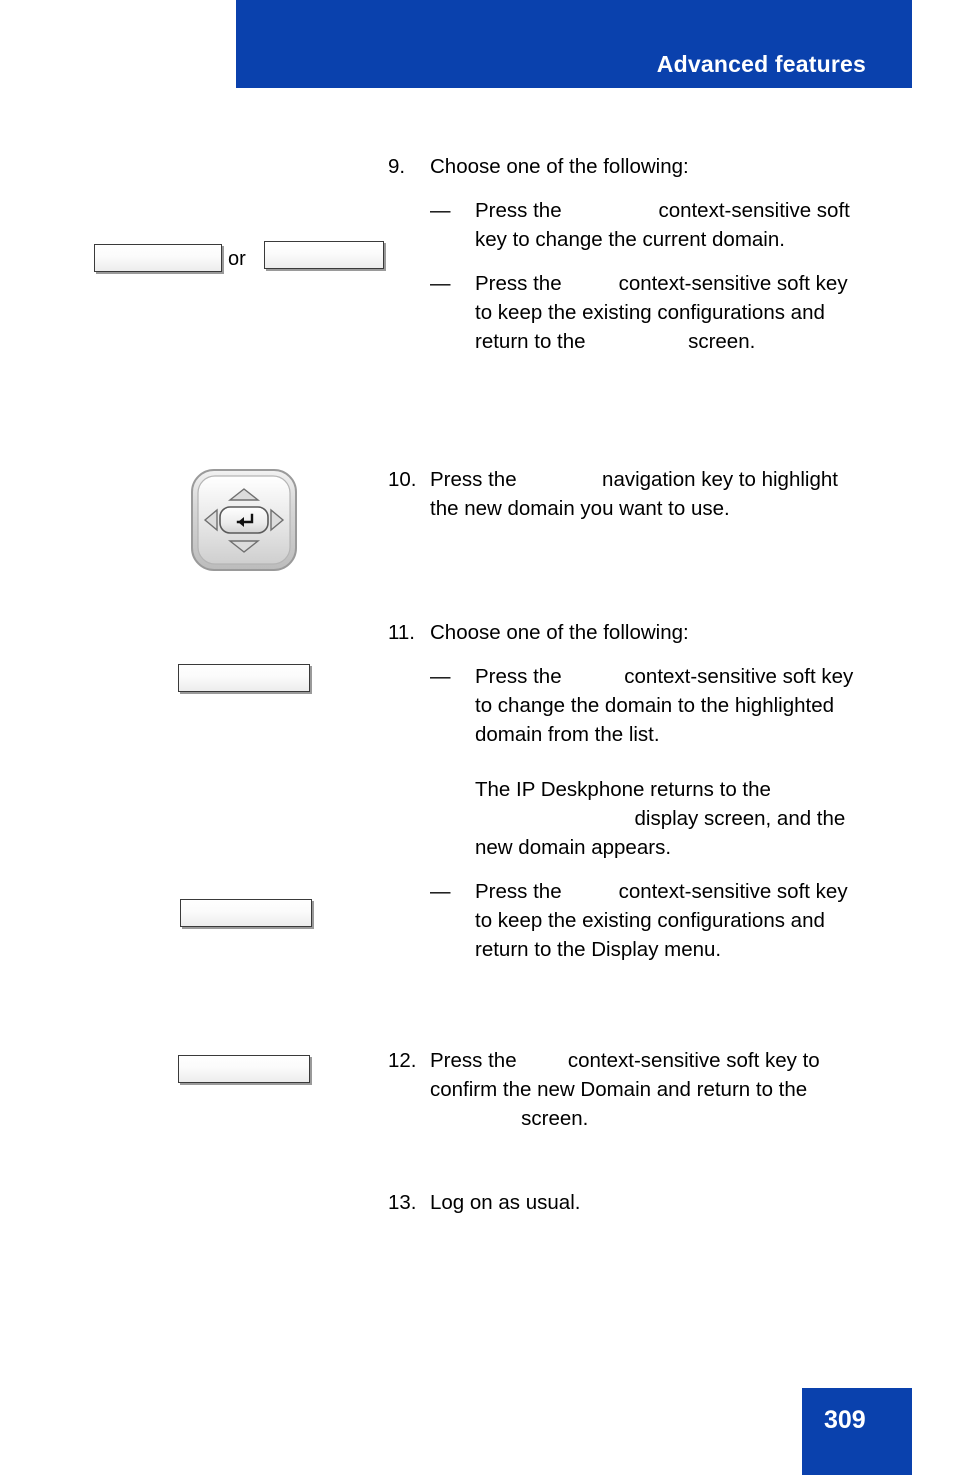  I want to click on text-part: The IP Deskphone returns to the, so click(623, 789).